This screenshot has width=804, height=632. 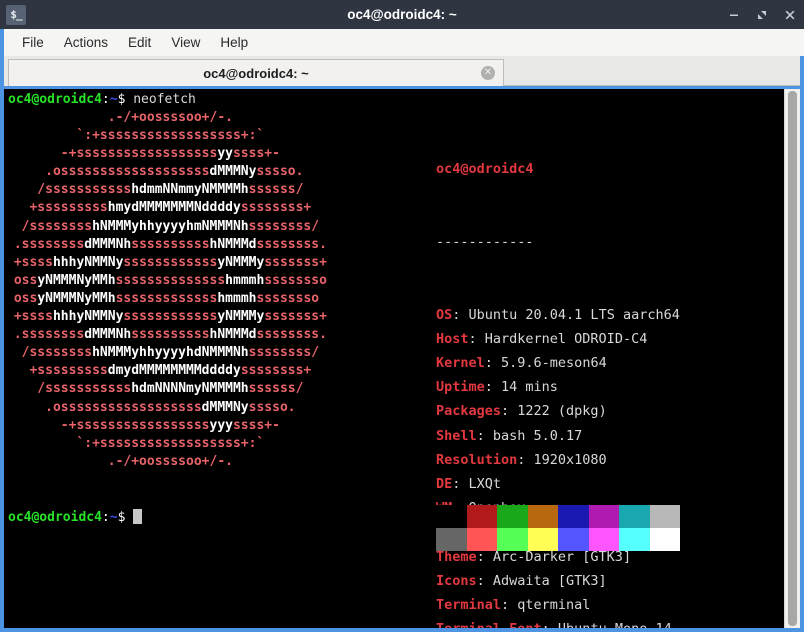 What do you see at coordinates (291, 335) in the screenshot?
I see `art-run: ssssssss.` at bounding box center [291, 335].